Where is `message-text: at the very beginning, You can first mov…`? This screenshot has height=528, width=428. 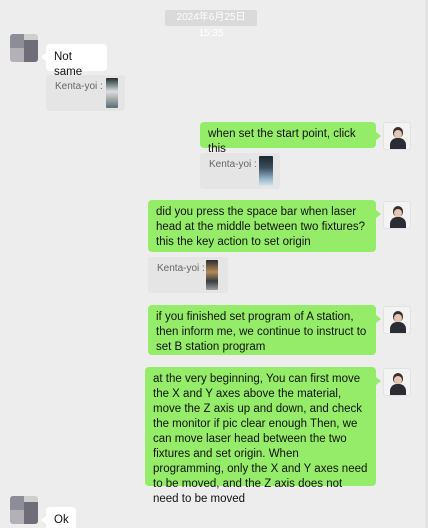
message-text: at the very beginning, You can first mov… is located at coordinates (260, 439).